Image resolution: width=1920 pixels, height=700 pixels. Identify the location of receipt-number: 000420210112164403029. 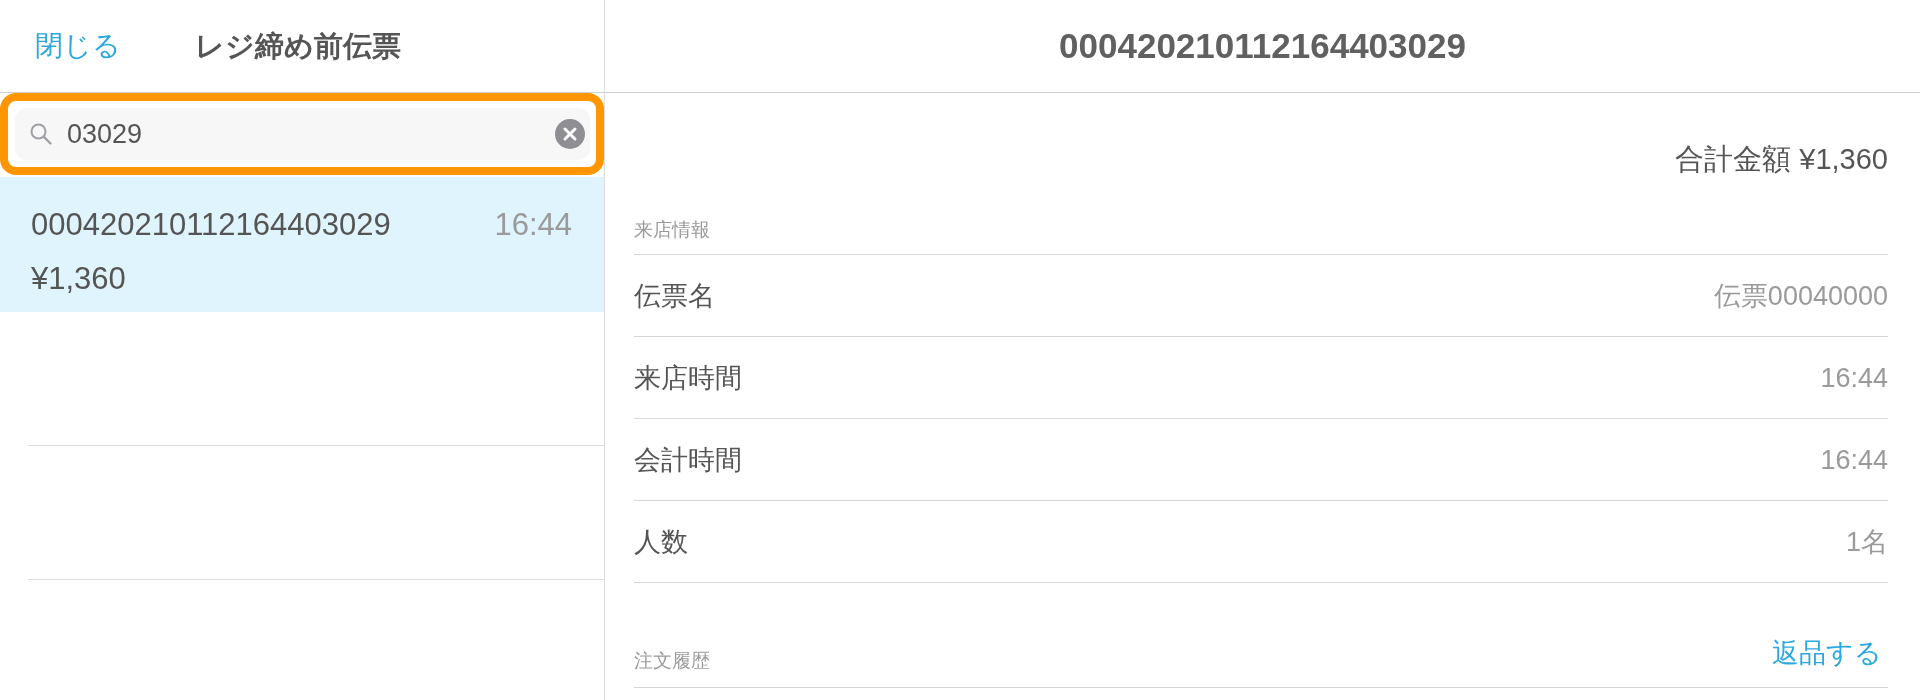
(211, 225).